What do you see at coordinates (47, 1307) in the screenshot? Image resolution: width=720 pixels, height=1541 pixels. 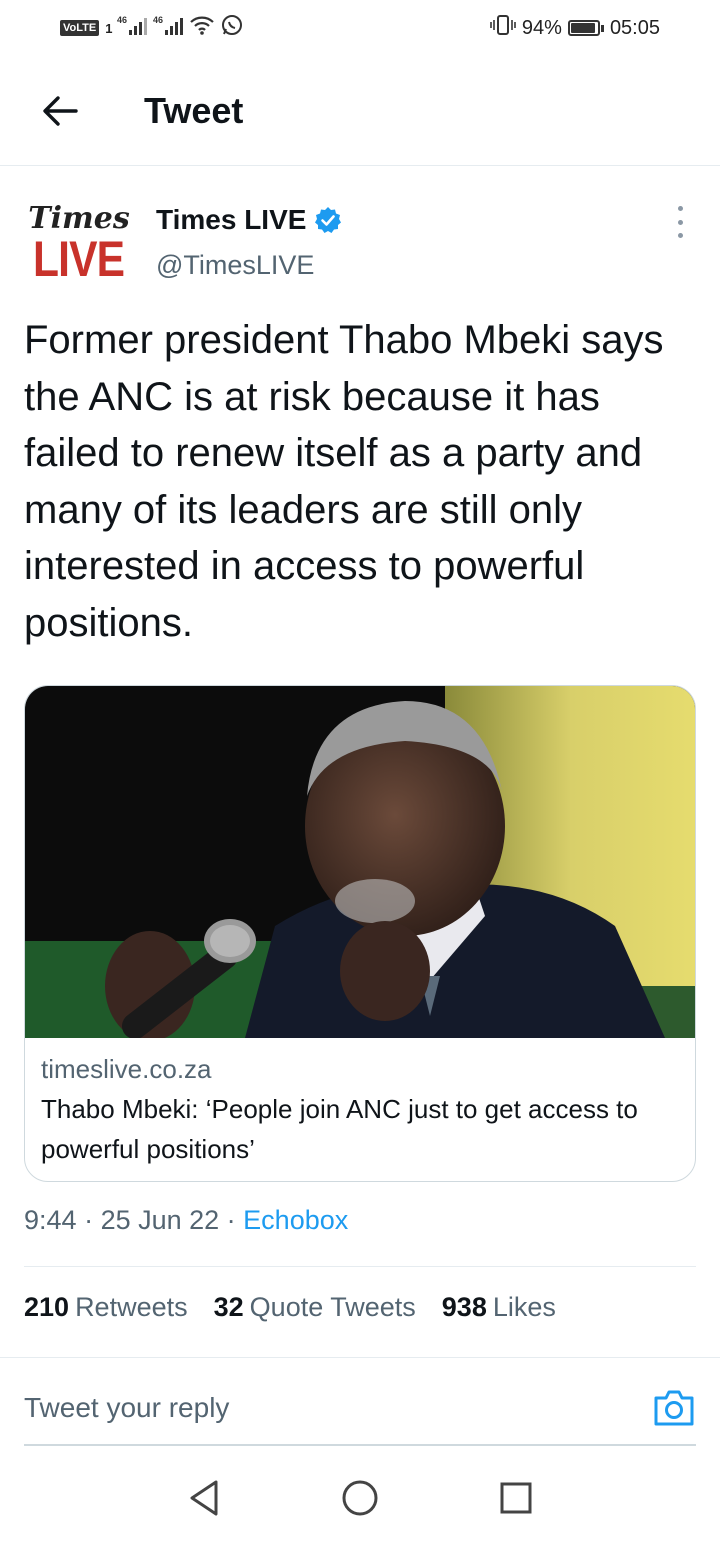 I see `retweets-count: 210` at bounding box center [47, 1307].